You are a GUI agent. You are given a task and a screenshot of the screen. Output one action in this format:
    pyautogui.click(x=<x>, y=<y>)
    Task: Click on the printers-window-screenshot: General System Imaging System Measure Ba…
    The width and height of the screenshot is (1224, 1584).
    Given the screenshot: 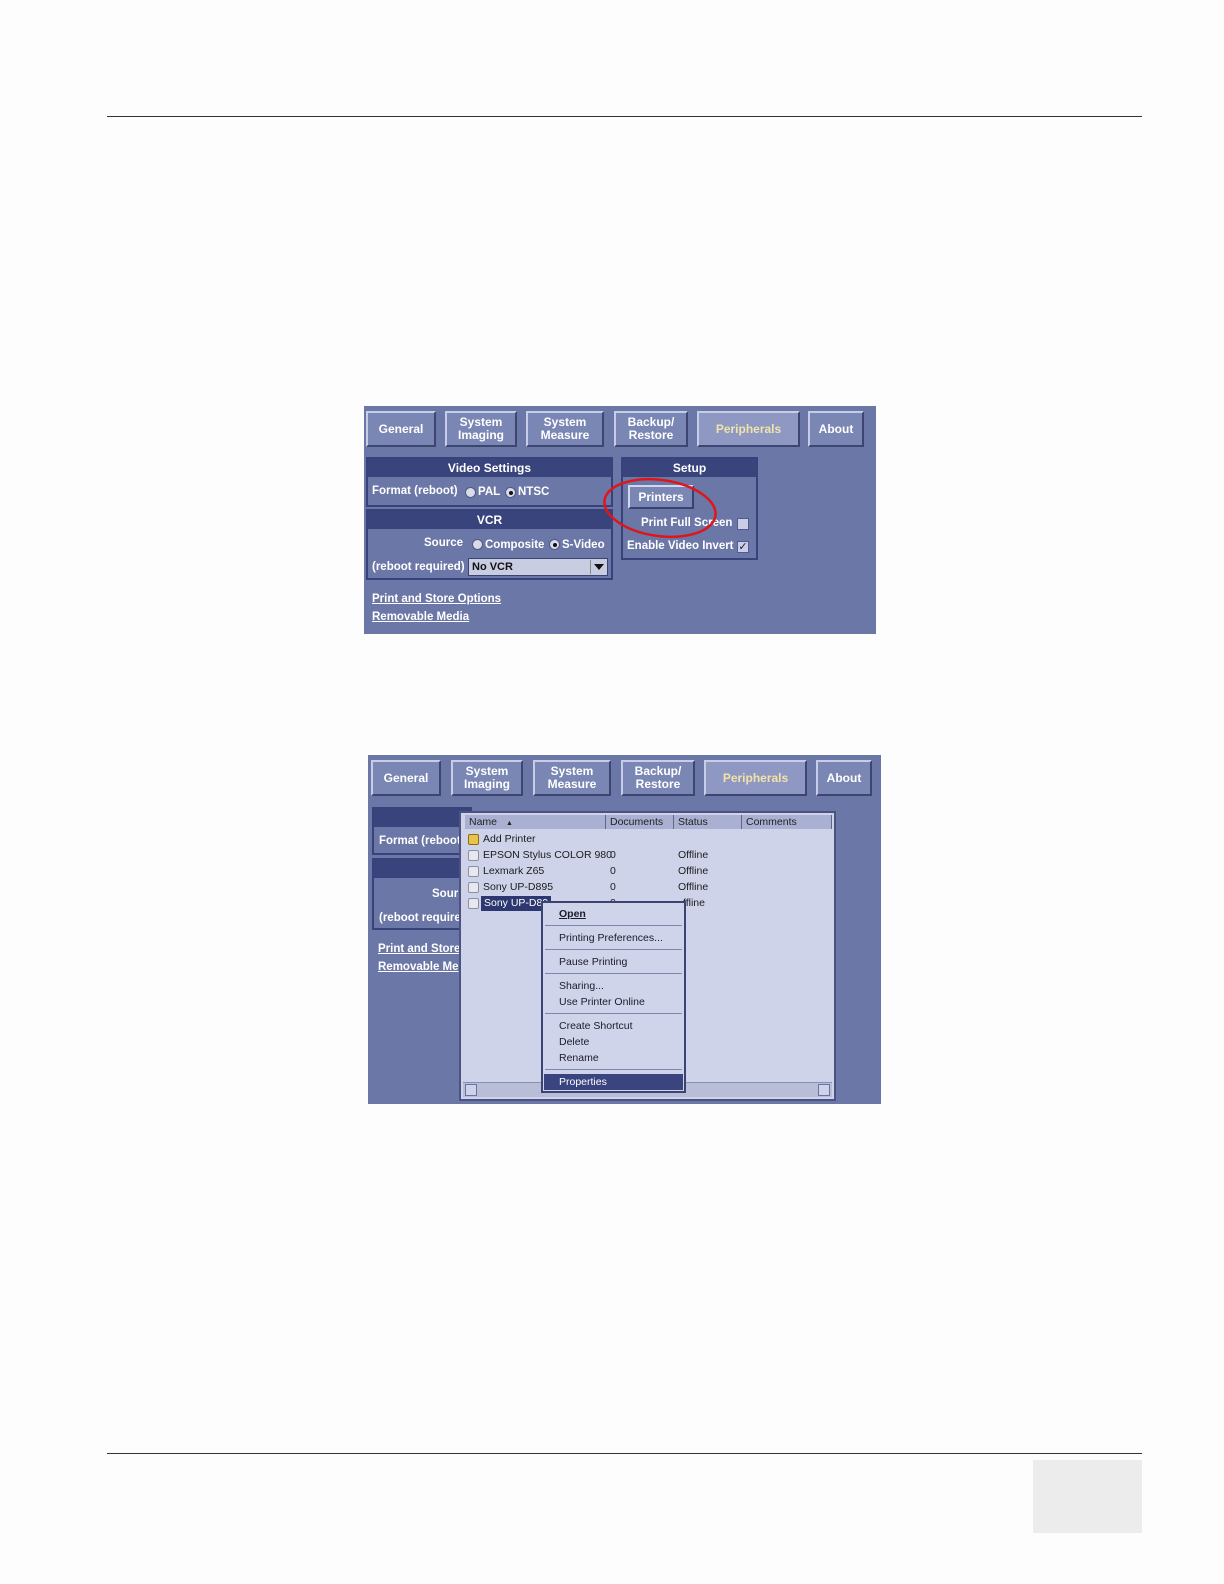 What is the action you would take?
    pyautogui.click(x=624, y=929)
    